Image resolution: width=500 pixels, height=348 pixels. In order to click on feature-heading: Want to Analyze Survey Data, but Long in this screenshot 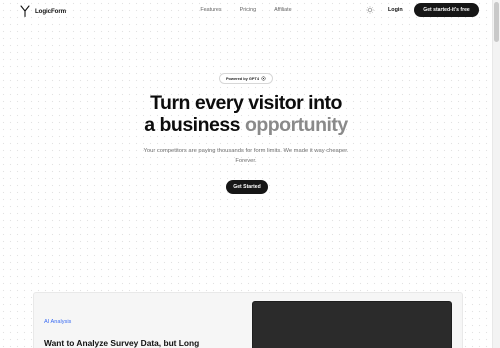, I will do `click(122, 343)`.